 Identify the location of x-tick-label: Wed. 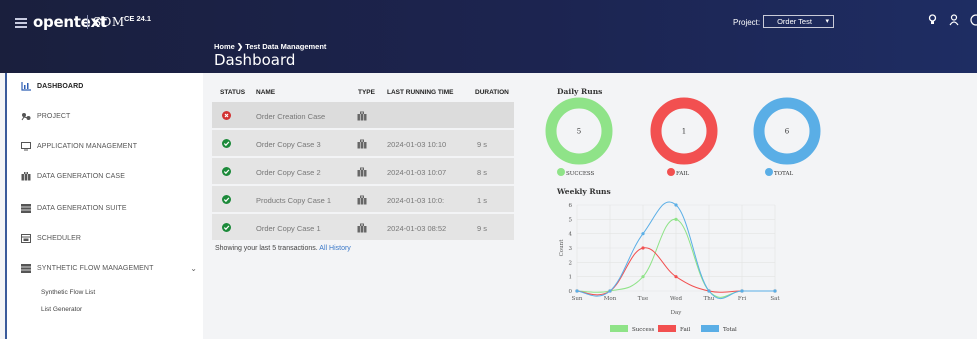
(676, 299).